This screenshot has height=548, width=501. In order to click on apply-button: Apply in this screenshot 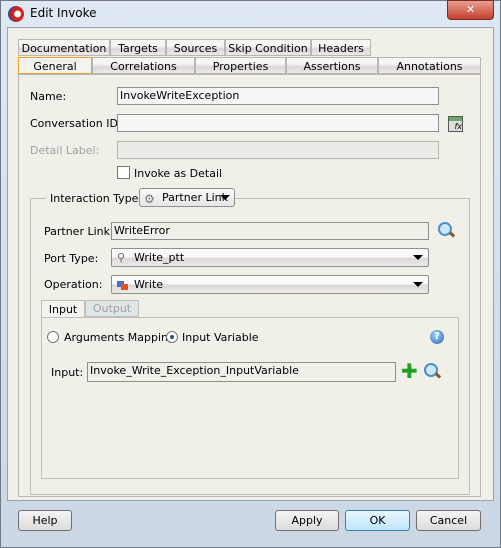, I will do `click(307, 520)`.